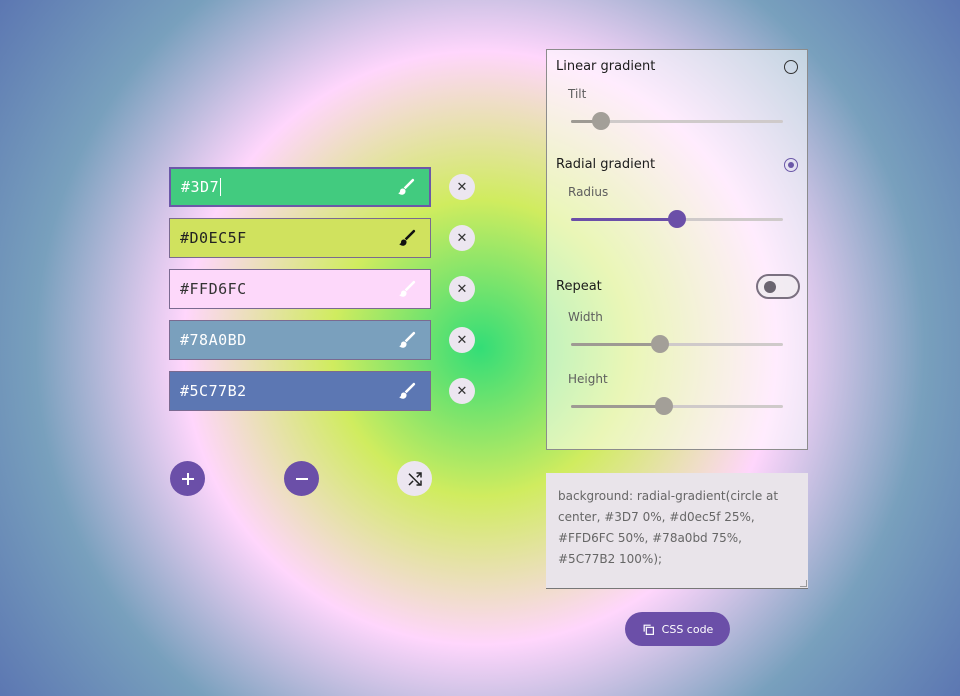  What do you see at coordinates (600, 121) in the screenshot?
I see `tilt-slider-thumb` at bounding box center [600, 121].